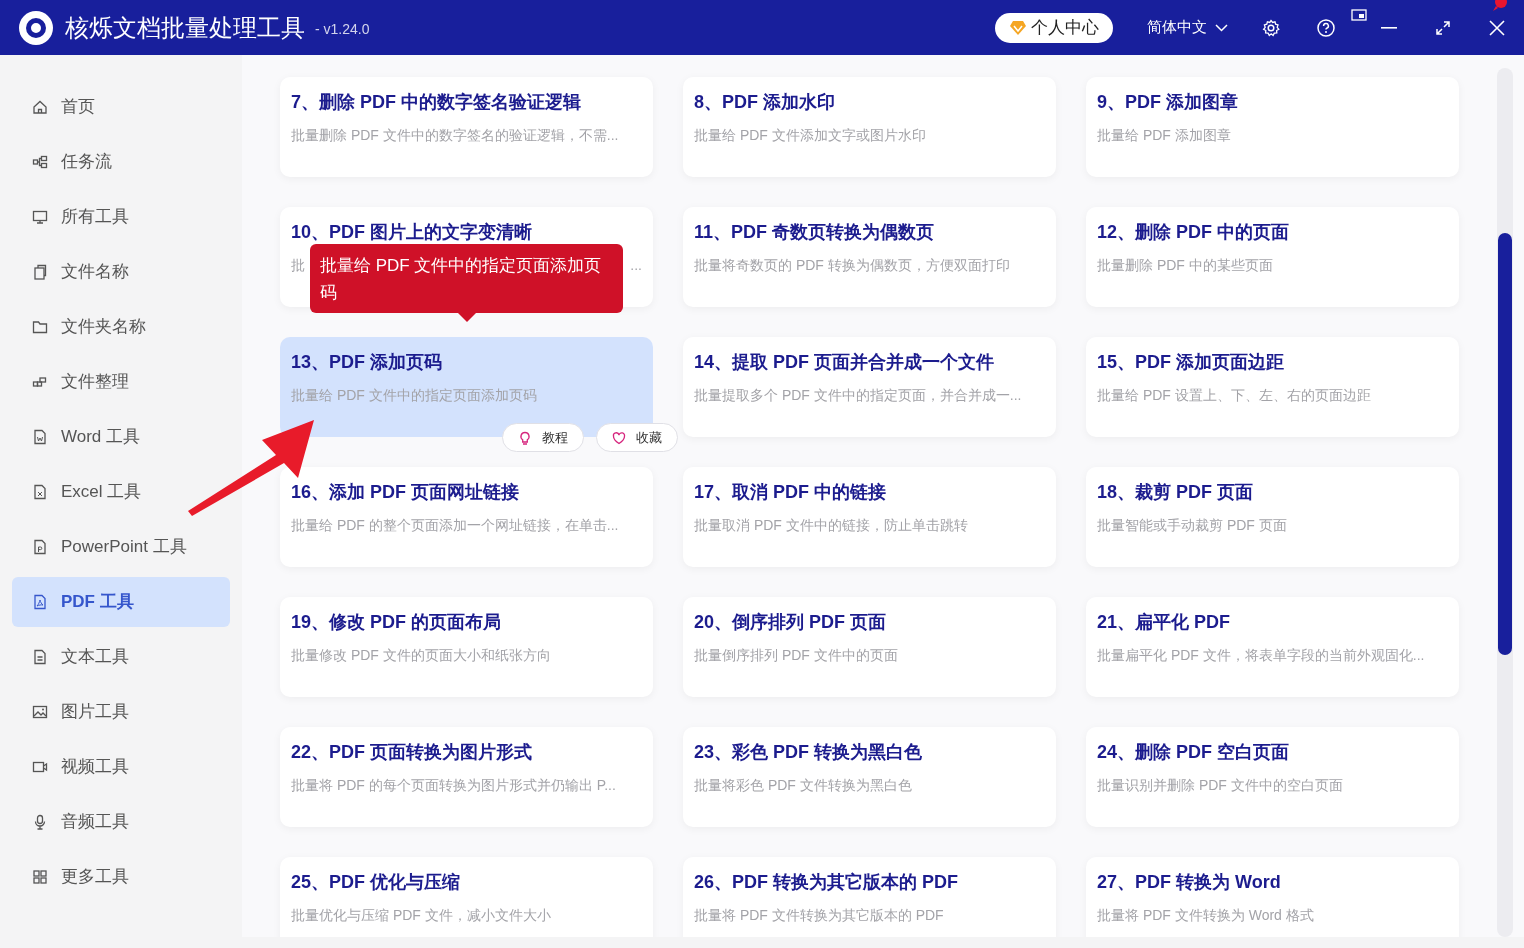 The height and width of the screenshot is (948, 1524). Describe the element at coordinates (414, 395) in the screenshot. I see `tool-description: 批量给 PDF 文件中的指定页面添加页码` at that location.